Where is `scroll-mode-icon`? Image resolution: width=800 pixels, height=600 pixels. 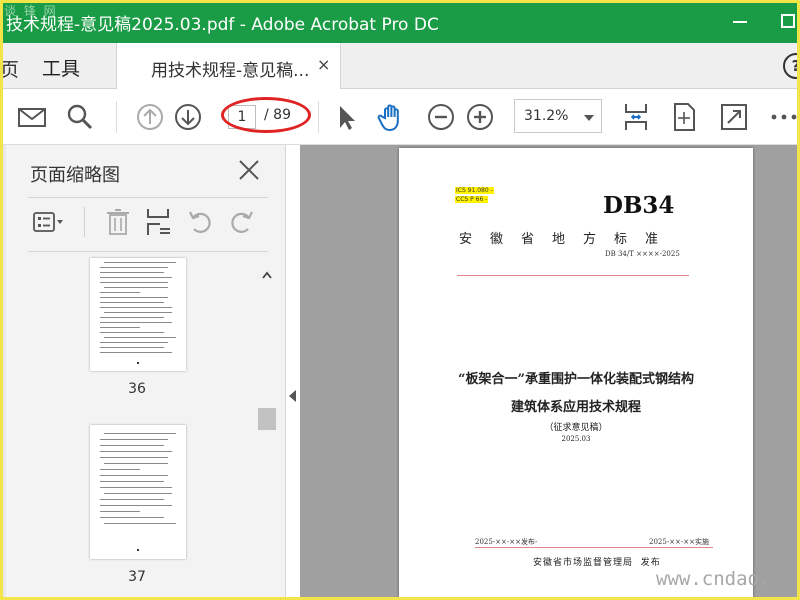 scroll-mode-icon is located at coordinates (636, 117).